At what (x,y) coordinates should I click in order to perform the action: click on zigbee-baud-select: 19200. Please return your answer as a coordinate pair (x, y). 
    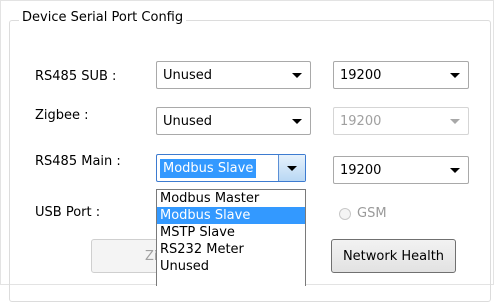
    Looking at the image, I should click on (401, 121).